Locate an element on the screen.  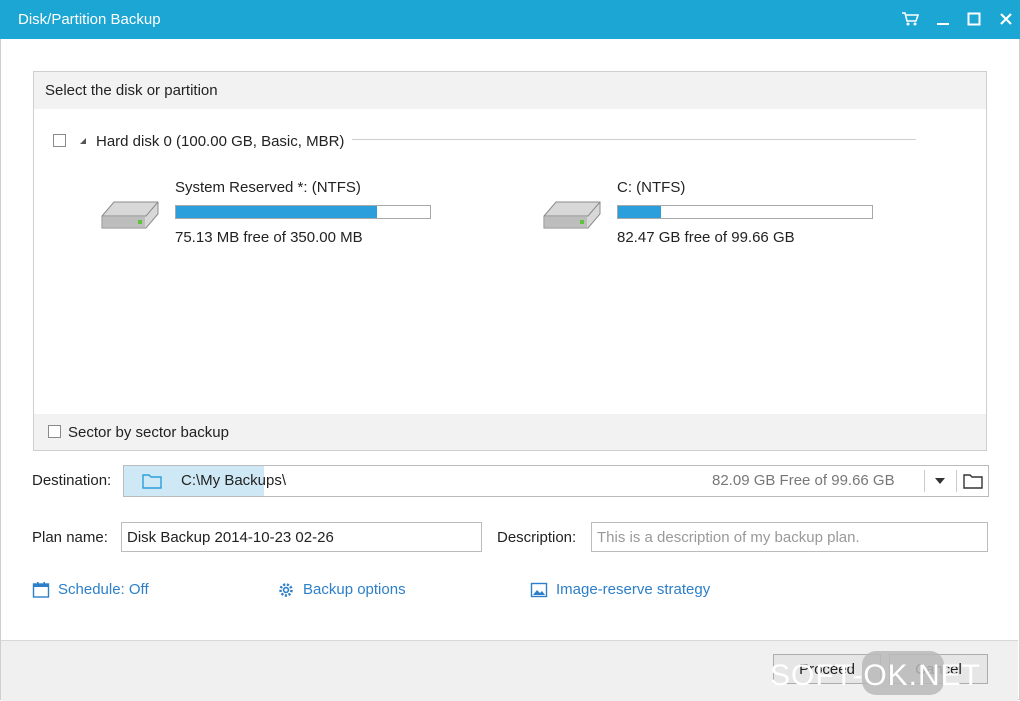
partition-free: 82.47 GB free of 99.66 GB is located at coordinates (706, 237).